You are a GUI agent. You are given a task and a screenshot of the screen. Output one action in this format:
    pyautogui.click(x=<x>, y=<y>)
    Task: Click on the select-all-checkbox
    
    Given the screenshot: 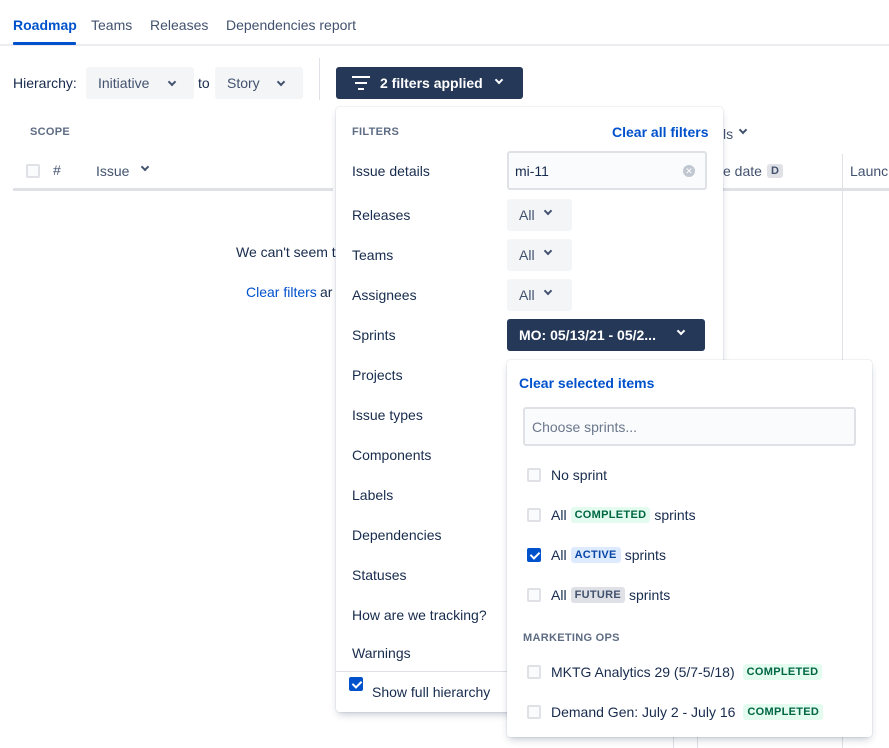 What is the action you would take?
    pyautogui.click(x=33, y=171)
    